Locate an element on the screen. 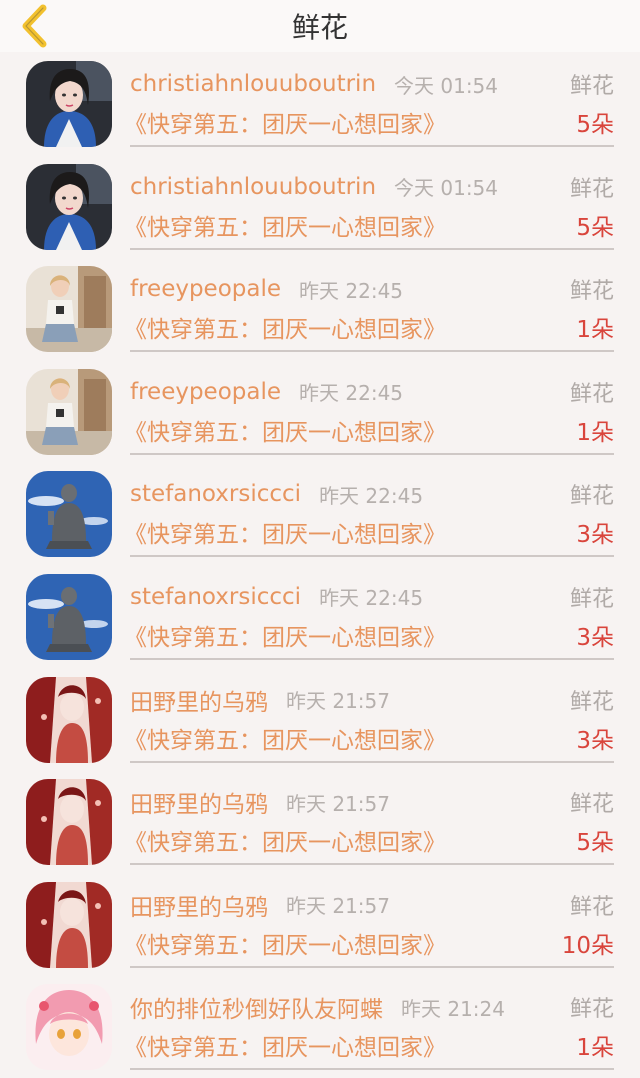 This screenshot has width=640, height=1078. list-item: 田野里的乌鸦 昨天 21:57 鲜花 《快穿第五：团厌一心想回家》 5朵 is located at coordinates (320, 821).